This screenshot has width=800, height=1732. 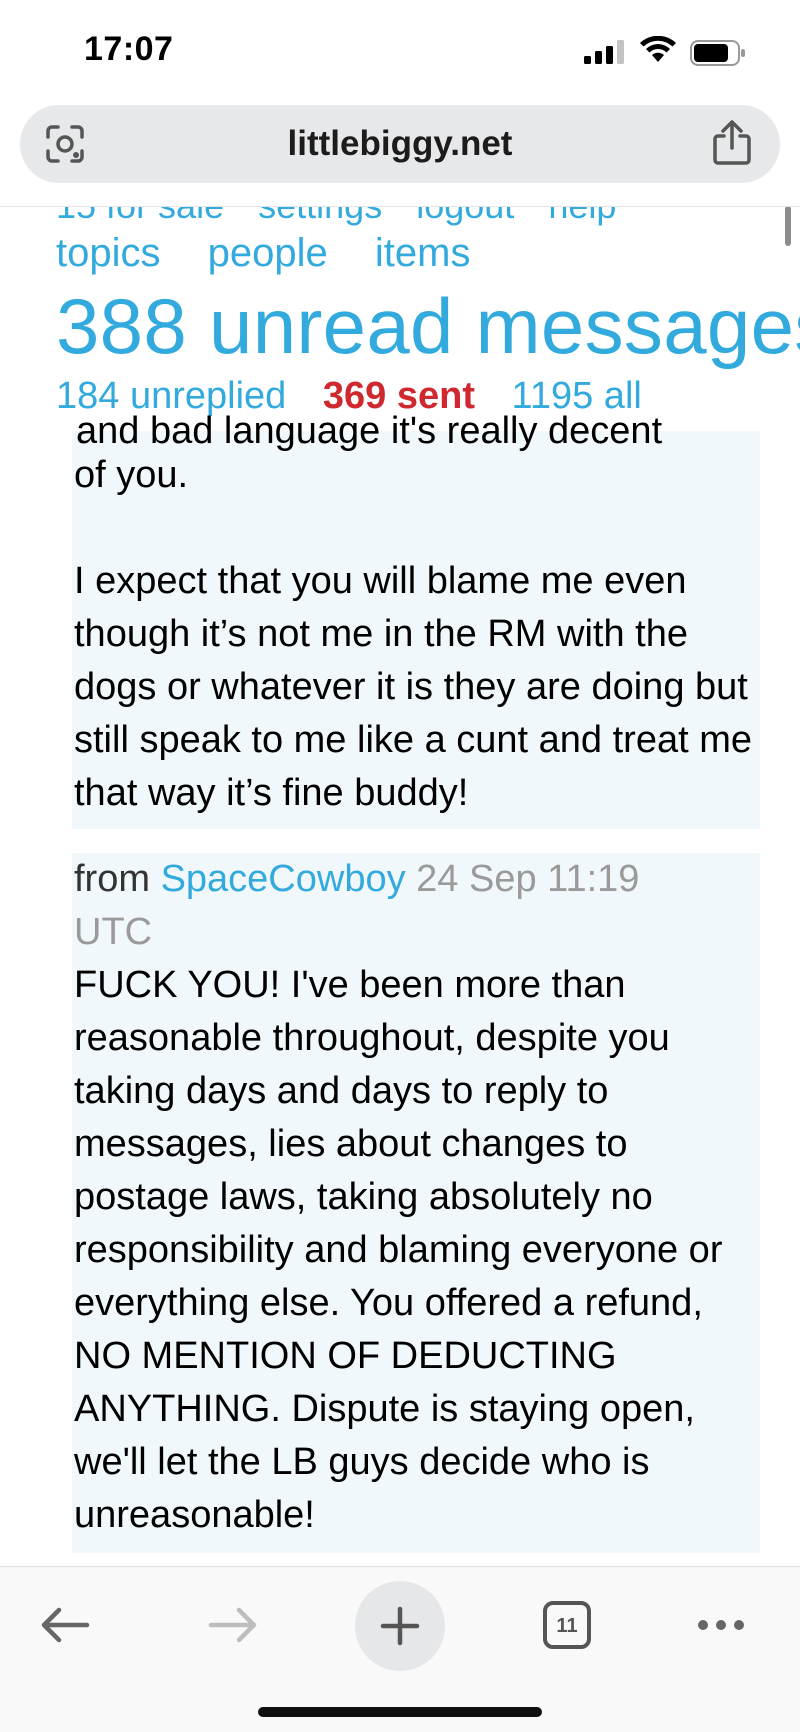 I want to click on browser-toolbar: 11, so click(x=400, y=1649).